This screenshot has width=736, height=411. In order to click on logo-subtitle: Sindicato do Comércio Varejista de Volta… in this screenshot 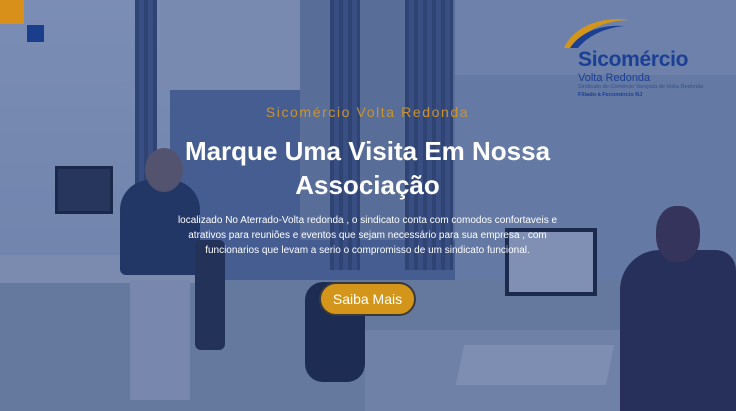, I will do `click(641, 87)`.